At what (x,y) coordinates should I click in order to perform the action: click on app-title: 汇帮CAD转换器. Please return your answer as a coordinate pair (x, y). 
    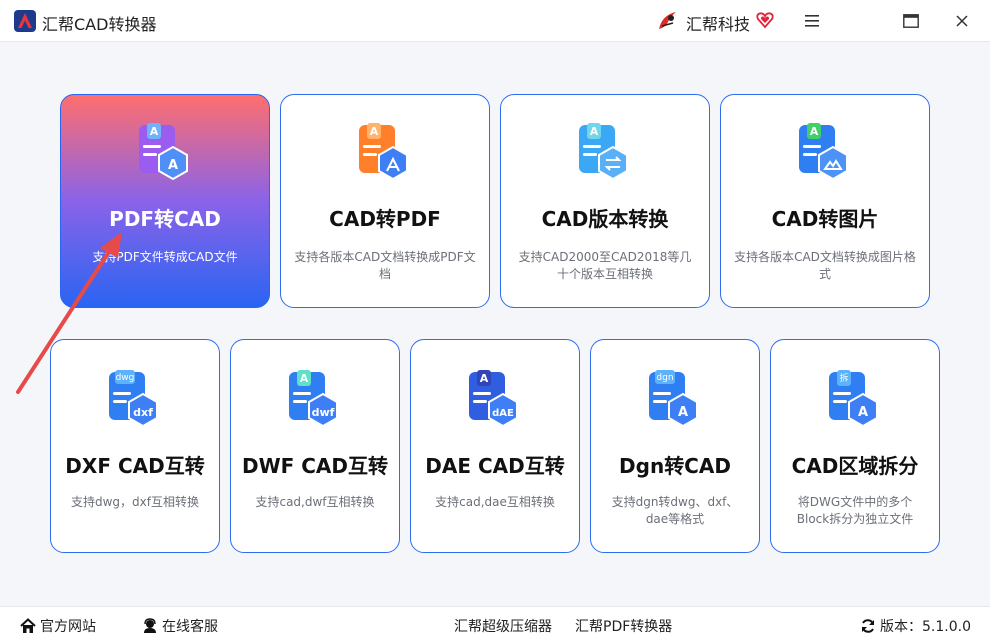
    Looking at the image, I should click on (99, 24).